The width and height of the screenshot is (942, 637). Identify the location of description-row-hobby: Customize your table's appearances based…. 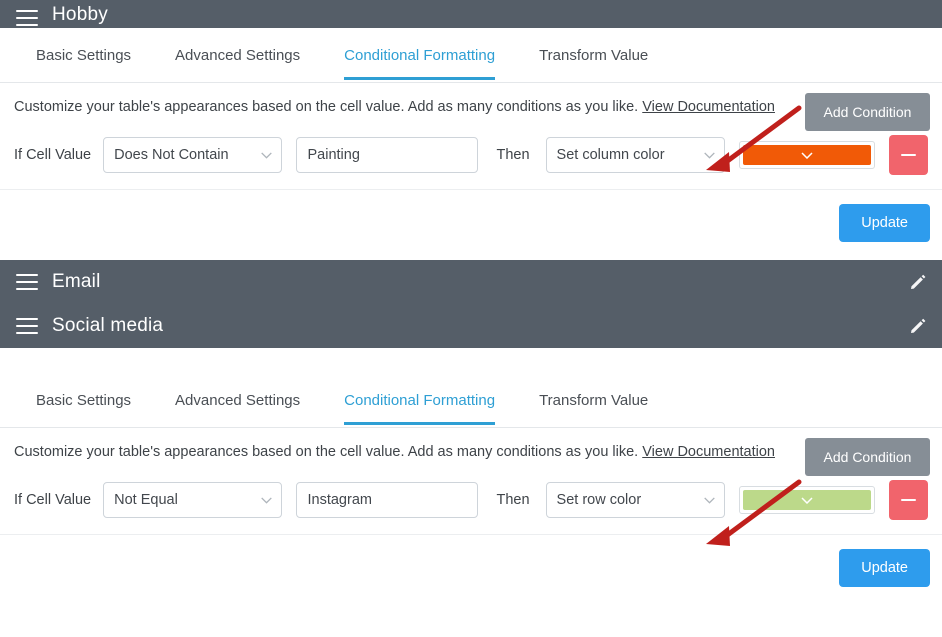
(471, 107).